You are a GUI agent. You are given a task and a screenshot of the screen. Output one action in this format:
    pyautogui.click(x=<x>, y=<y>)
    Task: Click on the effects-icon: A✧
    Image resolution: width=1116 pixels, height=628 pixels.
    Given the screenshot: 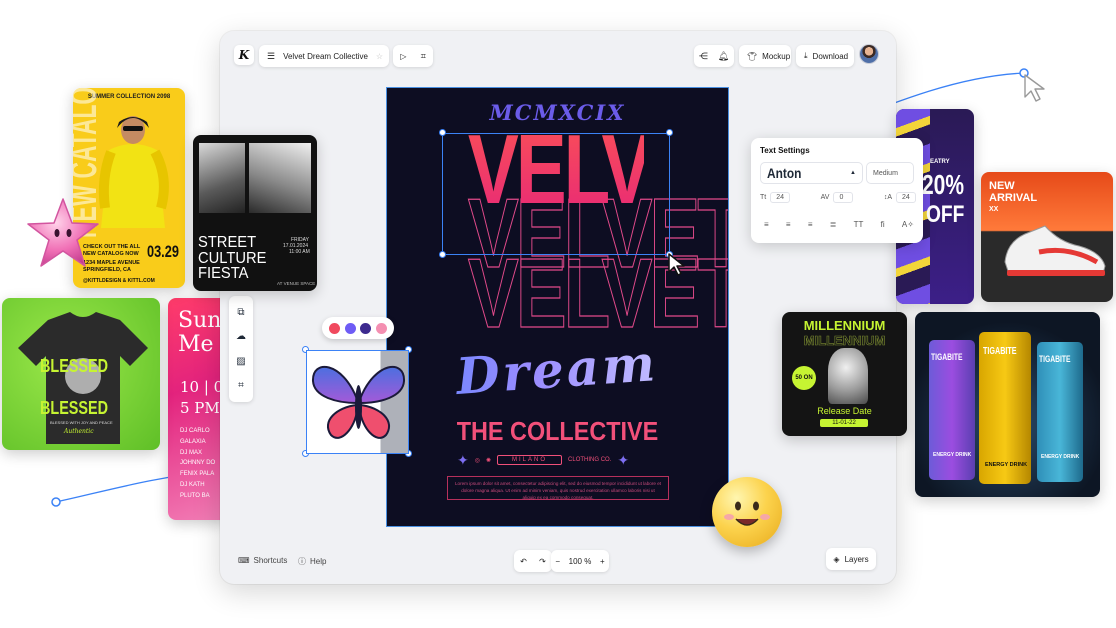 What is the action you would take?
    pyautogui.click(x=908, y=224)
    